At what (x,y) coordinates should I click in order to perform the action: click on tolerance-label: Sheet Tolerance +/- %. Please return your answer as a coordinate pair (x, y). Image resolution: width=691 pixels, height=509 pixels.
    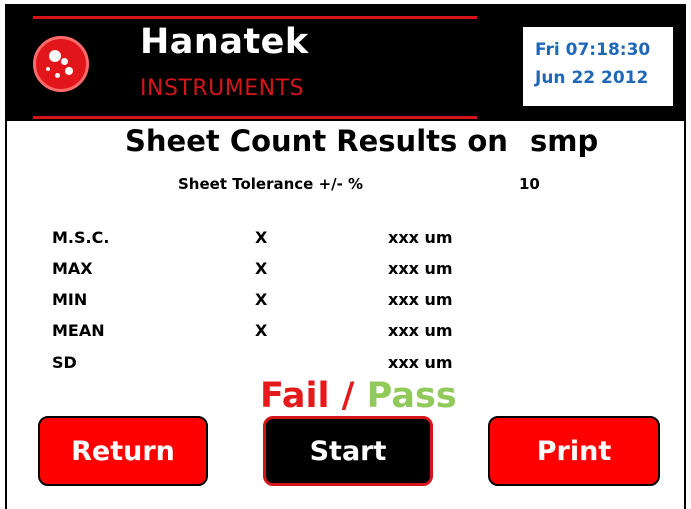
    Looking at the image, I should click on (271, 184).